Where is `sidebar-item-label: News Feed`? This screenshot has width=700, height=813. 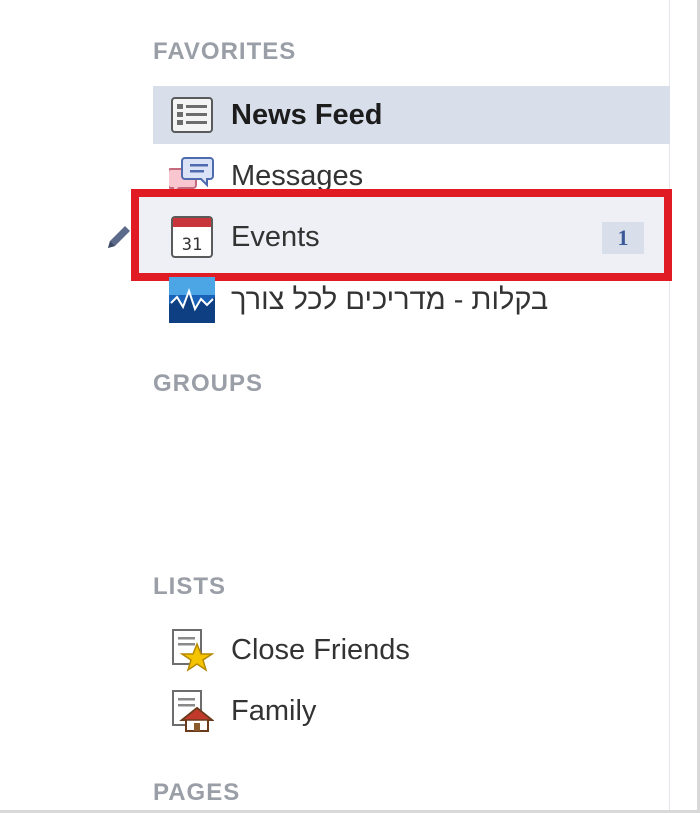 sidebar-item-label: News Feed is located at coordinates (307, 114).